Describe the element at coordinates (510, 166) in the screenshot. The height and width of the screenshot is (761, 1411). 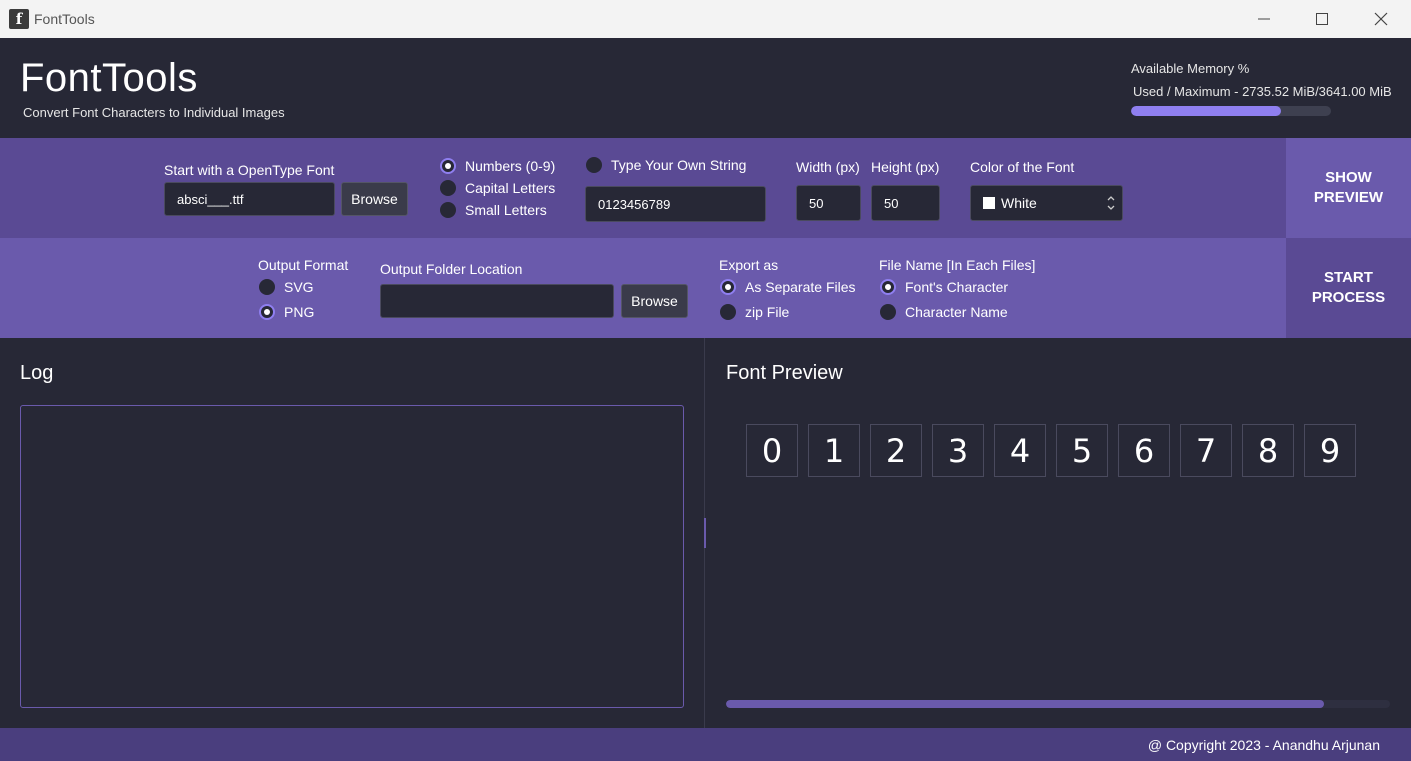
I see `radio-label: Numbers (0-9)` at that location.